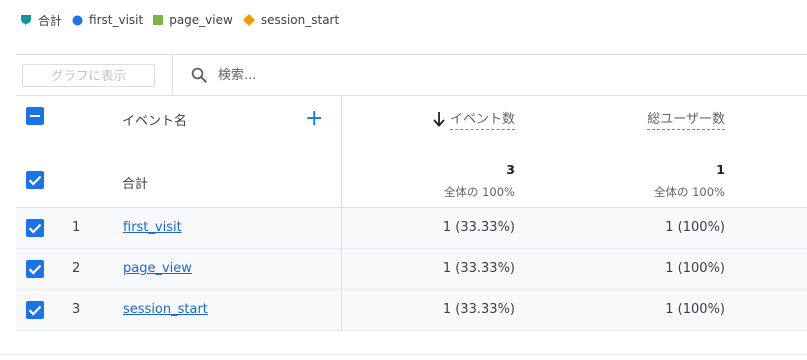 The height and width of the screenshot is (360, 807). I want to click on indeterminate-icon, so click(35, 116).